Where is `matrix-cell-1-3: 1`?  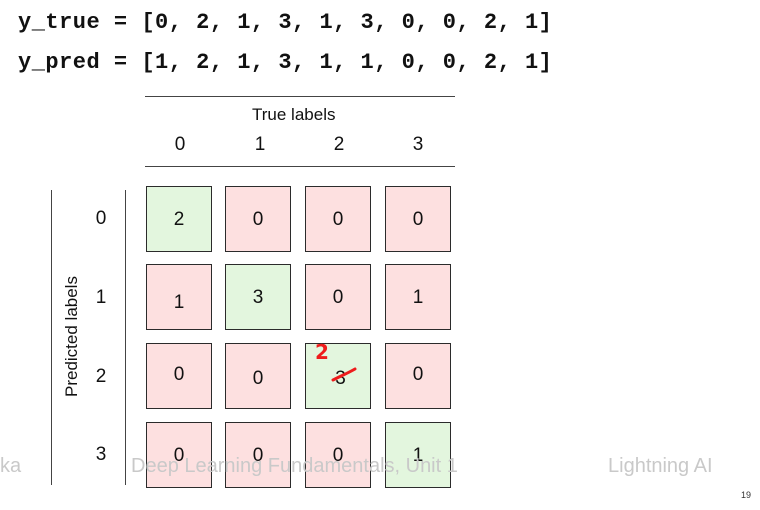 matrix-cell-1-3: 1 is located at coordinates (418, 297).